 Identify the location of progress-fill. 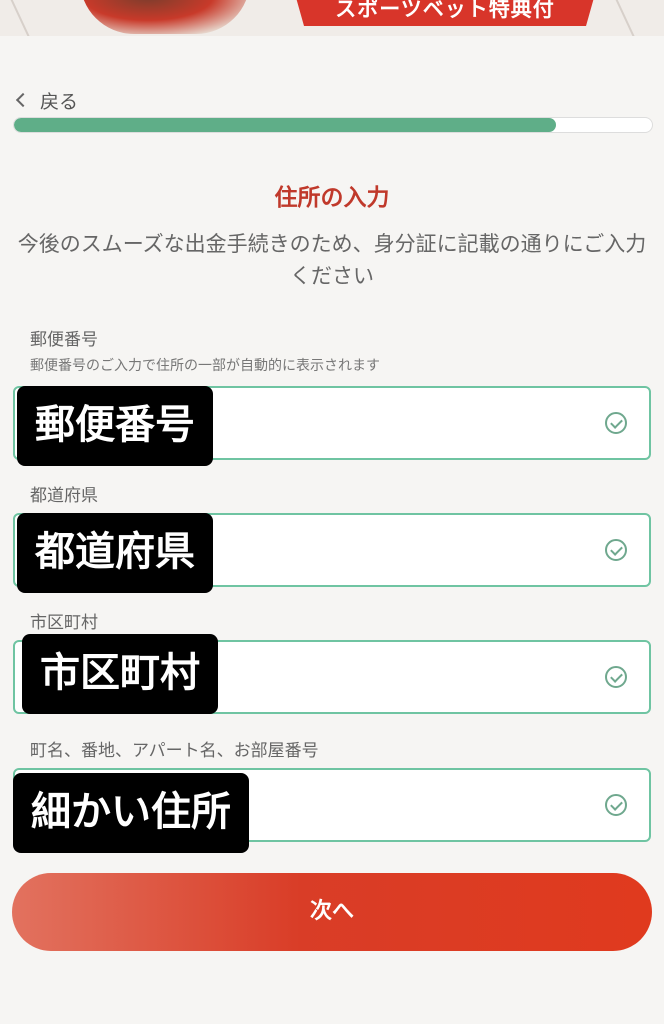
(285, 125).